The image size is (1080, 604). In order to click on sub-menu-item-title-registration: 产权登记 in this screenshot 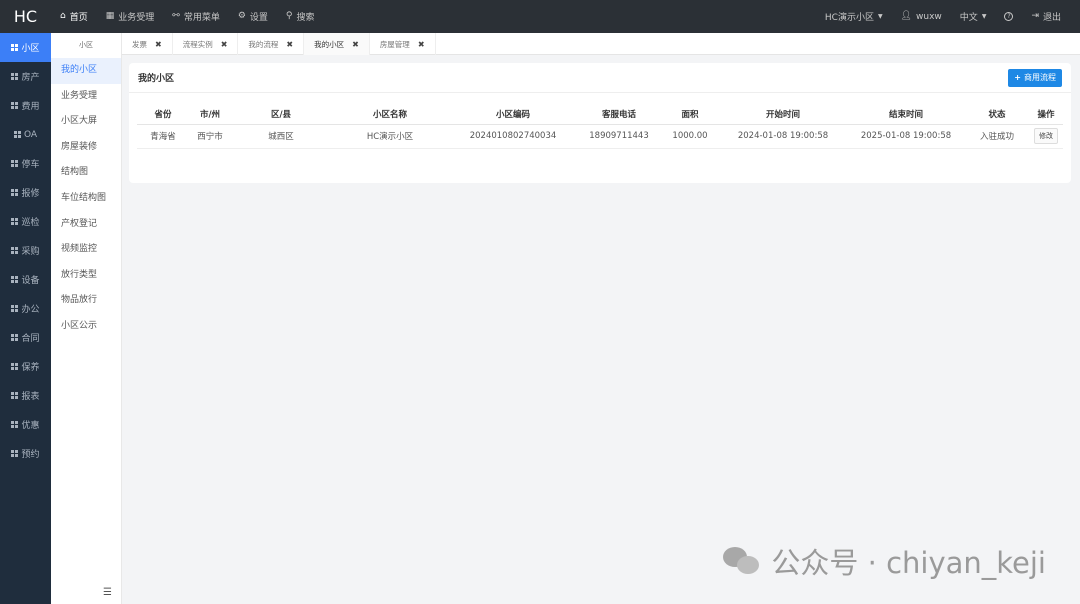, I will do `click(86, 225)`.